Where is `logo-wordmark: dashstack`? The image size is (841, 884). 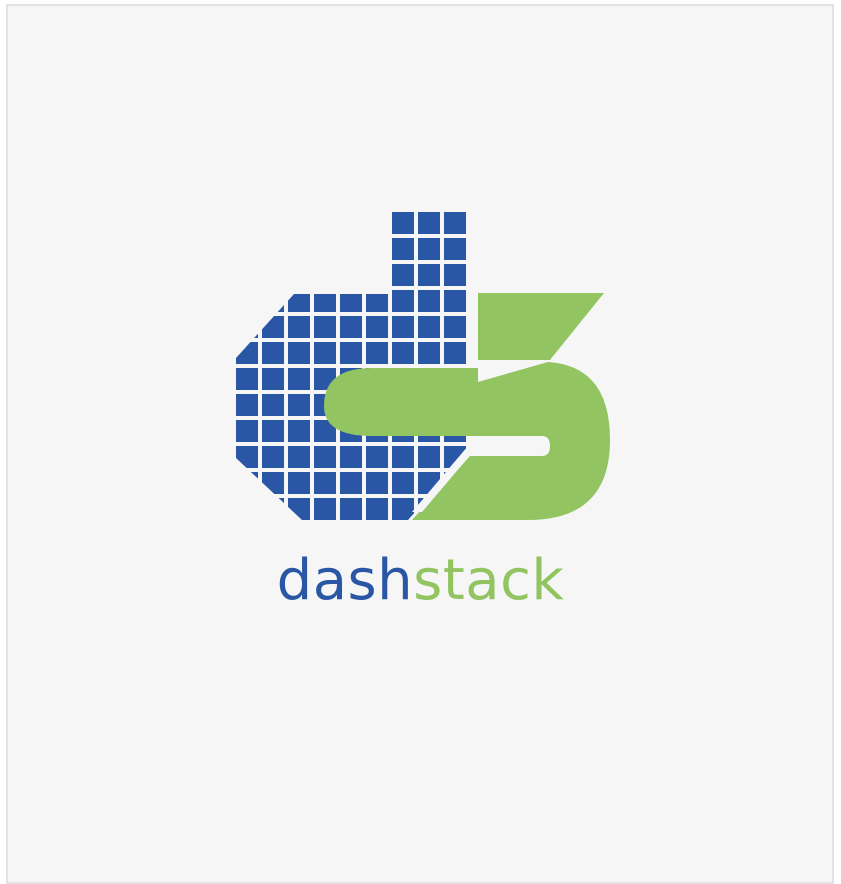 logo-wordmark: dashstack is located at coordinates (420, 581).